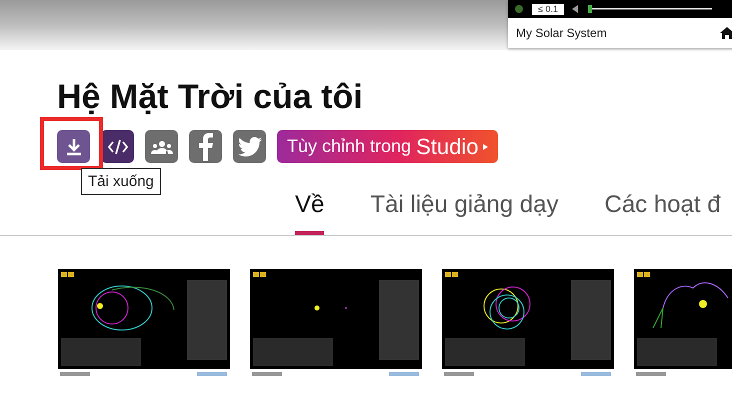  I want to click on embed-button, so click(117, 146).